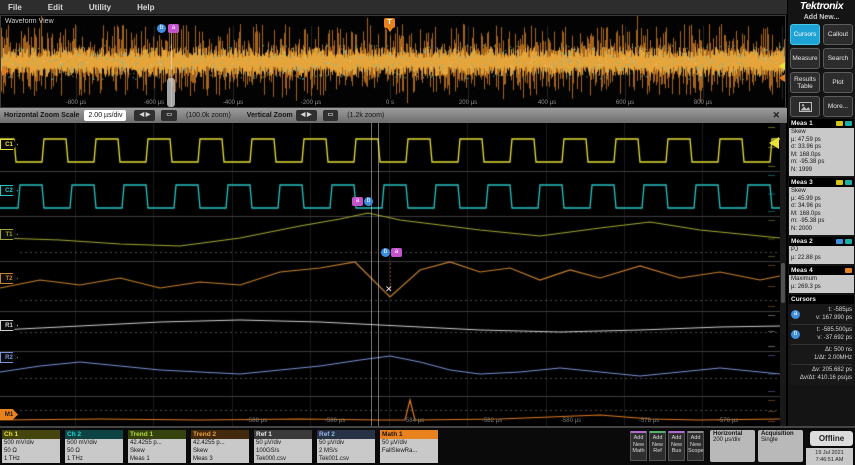  Describe the element at coordinates (12, 459) in the screenshot. I see `badge-line: 1 THz` at that location.